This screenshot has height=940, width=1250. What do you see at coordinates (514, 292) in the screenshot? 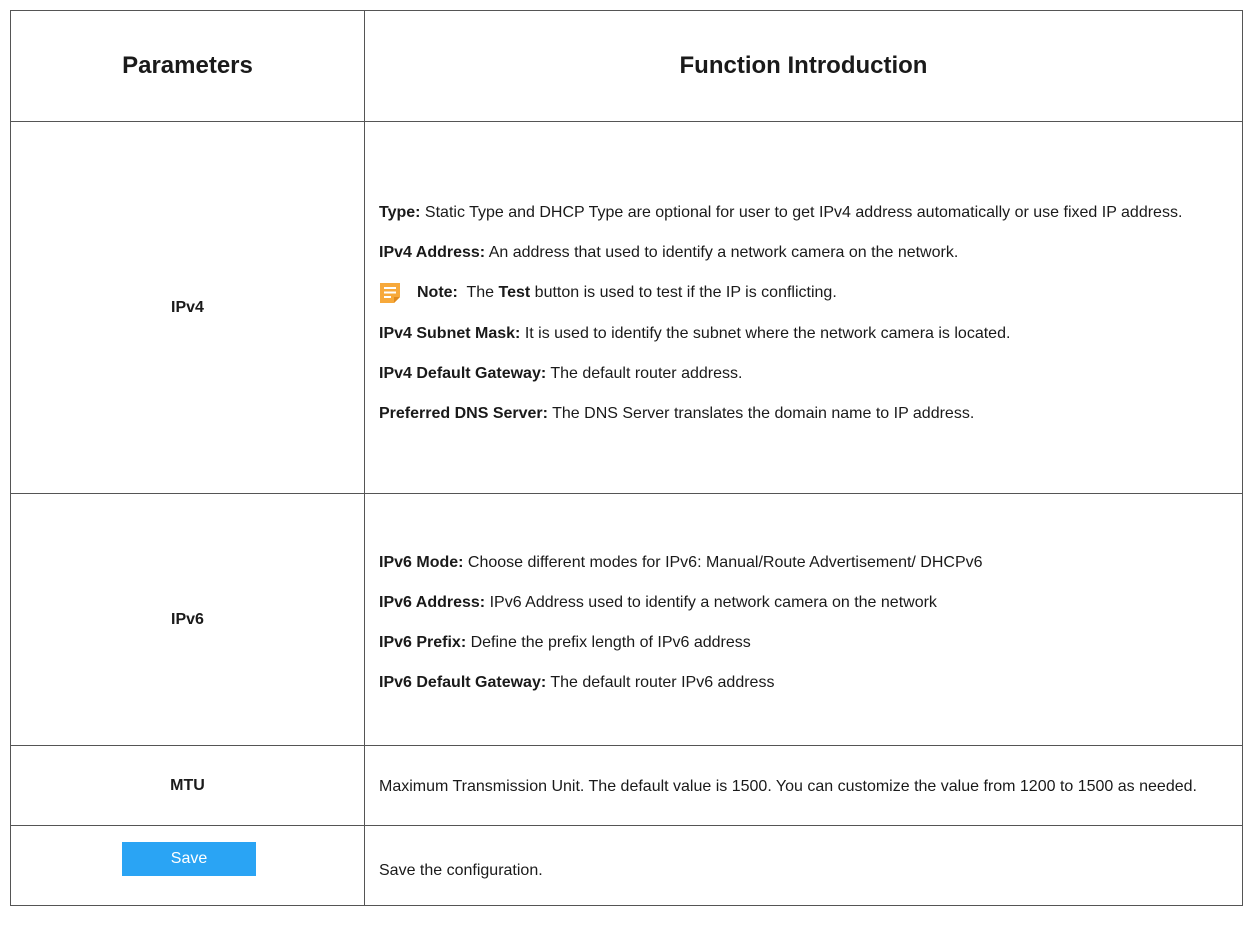
I see `test-keyword: Test` at bounding box center [514, 292].